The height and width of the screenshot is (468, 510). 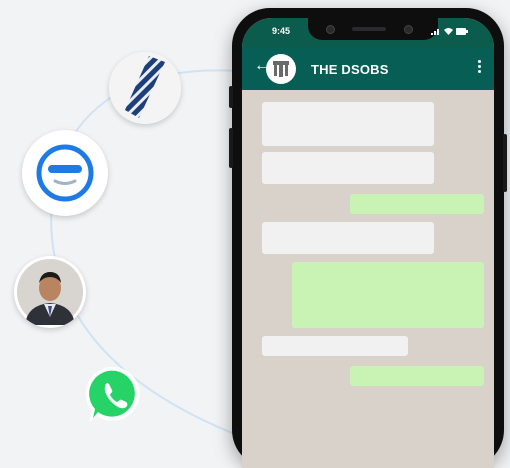 I want to click on signal-icon, so click(x=435, y=32).